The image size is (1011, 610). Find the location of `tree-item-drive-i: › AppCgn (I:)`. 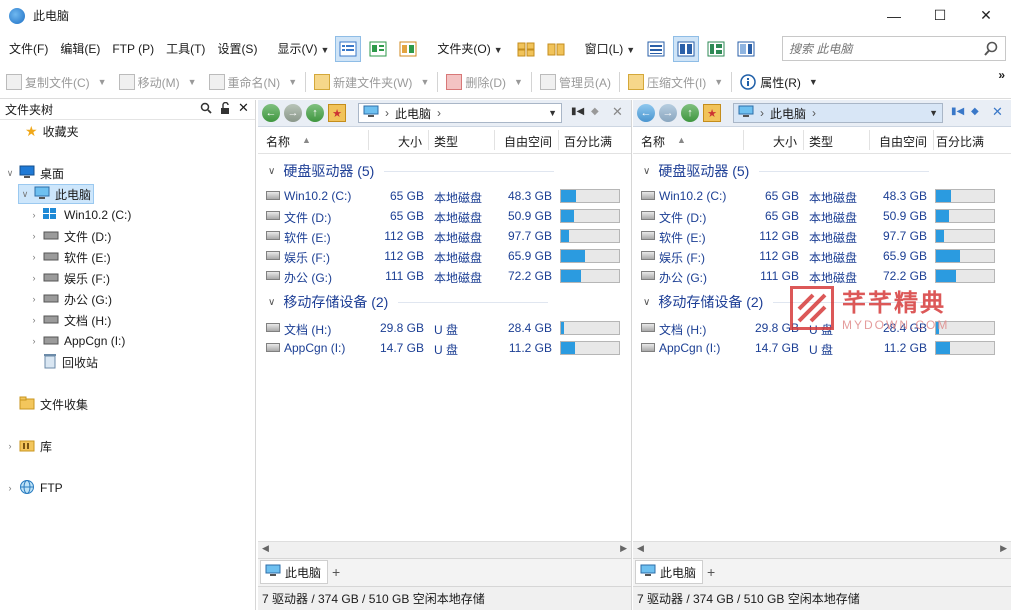

tree-item-drive-i: › AppCgn (I:) is located at coordinates (77, 341).